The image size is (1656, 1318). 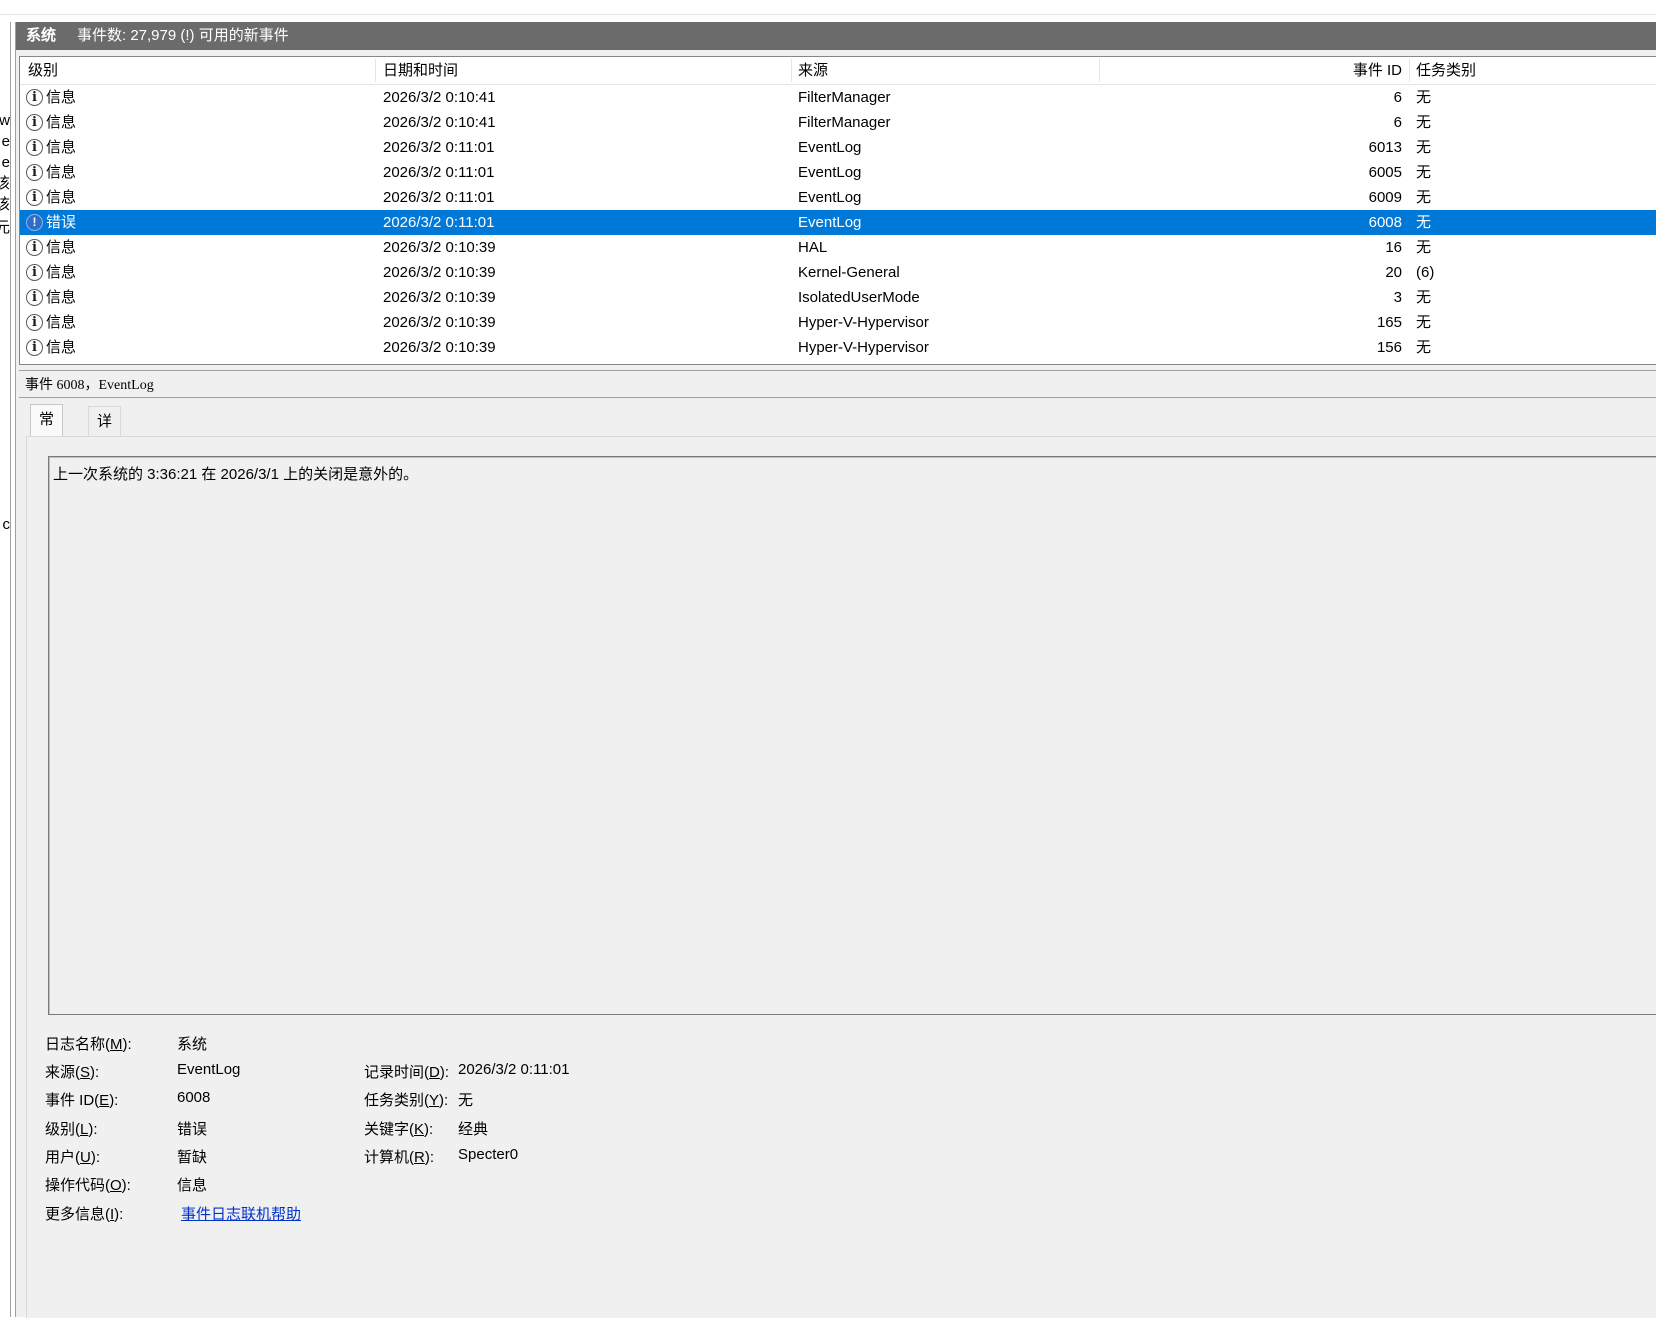 I want to click on tab-details: 详细信息, so click(x=105, y=463).